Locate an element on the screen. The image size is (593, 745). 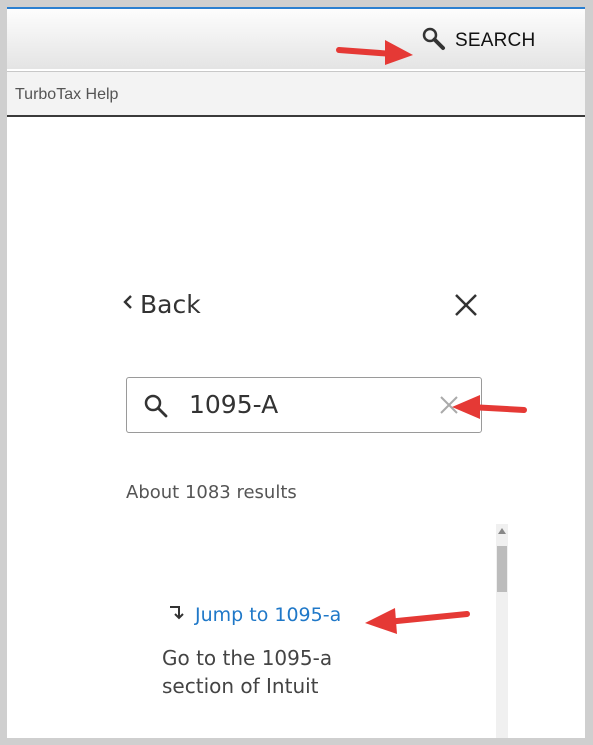
scroll-thumb is located at coordinates (502, 569).